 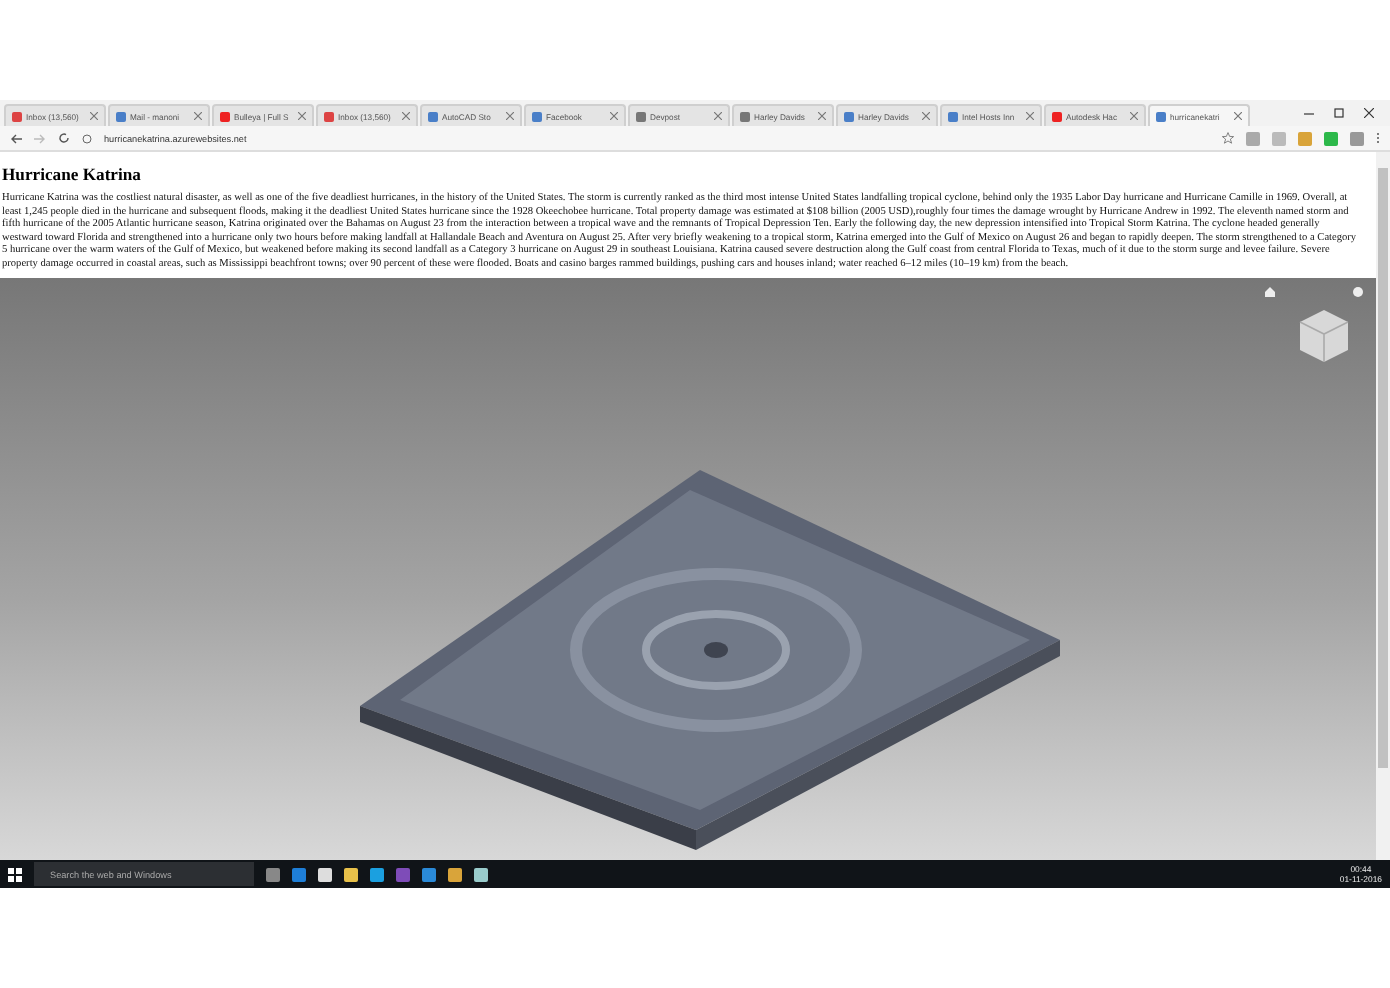 I want to click on star-icon, so click(x=1228, y=138).